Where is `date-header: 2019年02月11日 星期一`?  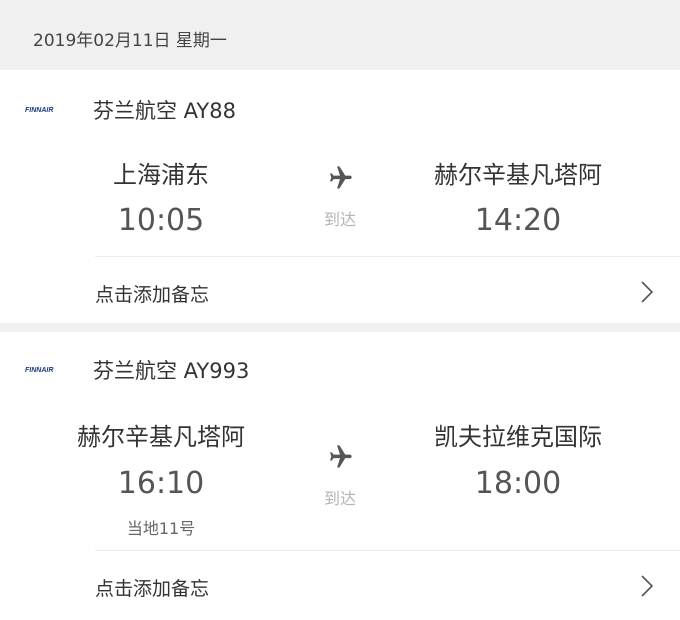
date-header: 2019年02月11日 星期一 is located at coordinates (340, 35).